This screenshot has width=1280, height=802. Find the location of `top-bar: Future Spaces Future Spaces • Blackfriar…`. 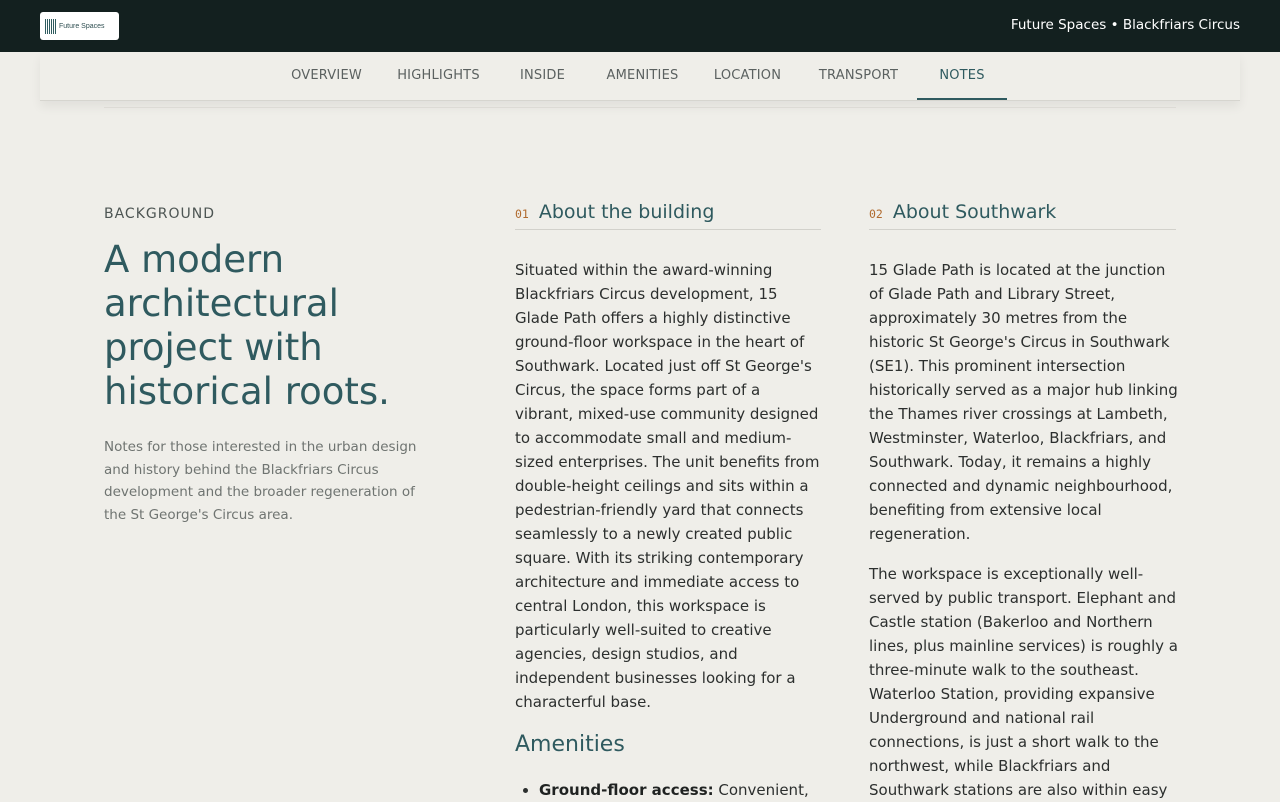

top-bar: Future Spaces Future Spaces • Blackfriar… is located at coordinates (640, 26).